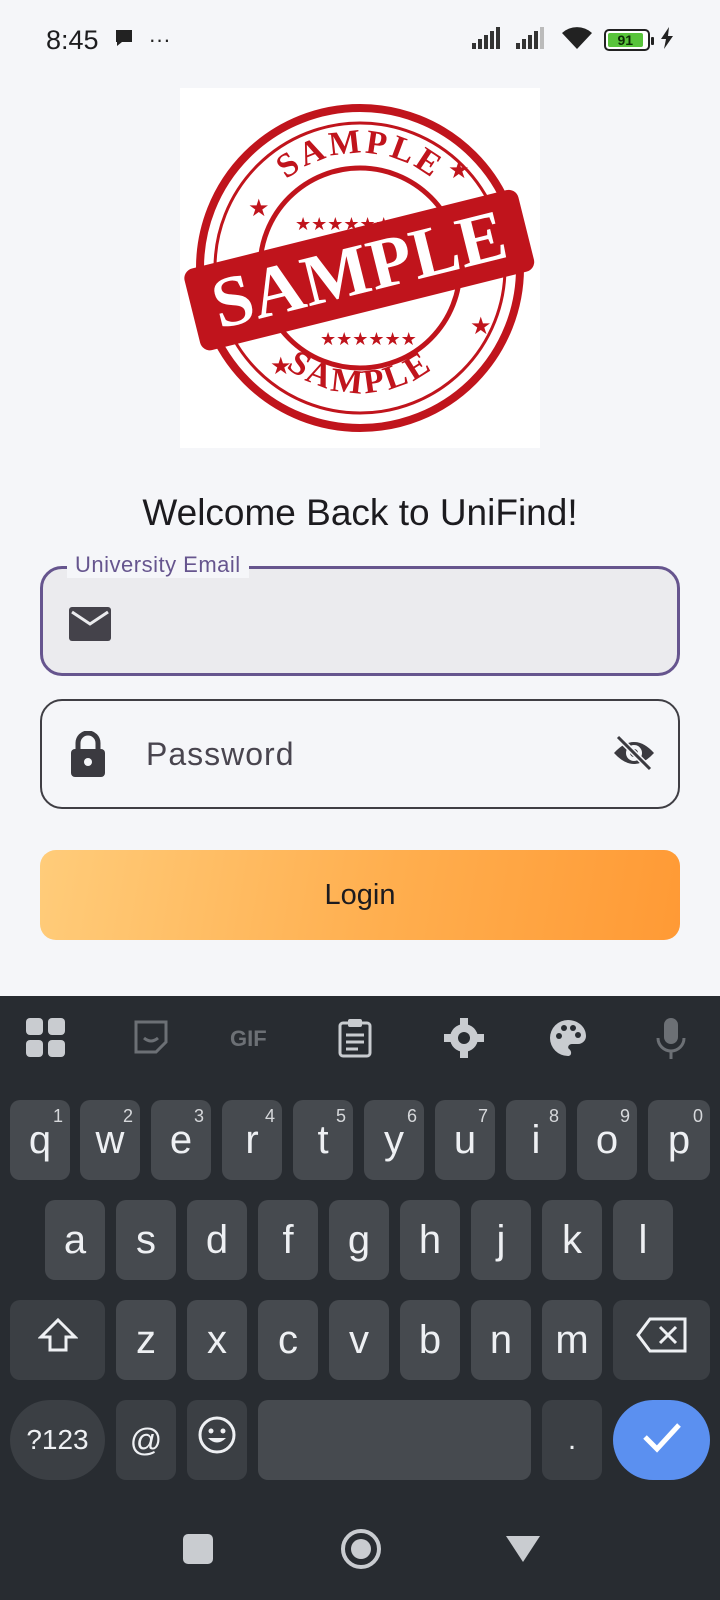 This screenshot has height=1600, width=720. I want to click on status-right: 91, so click(573, 40).